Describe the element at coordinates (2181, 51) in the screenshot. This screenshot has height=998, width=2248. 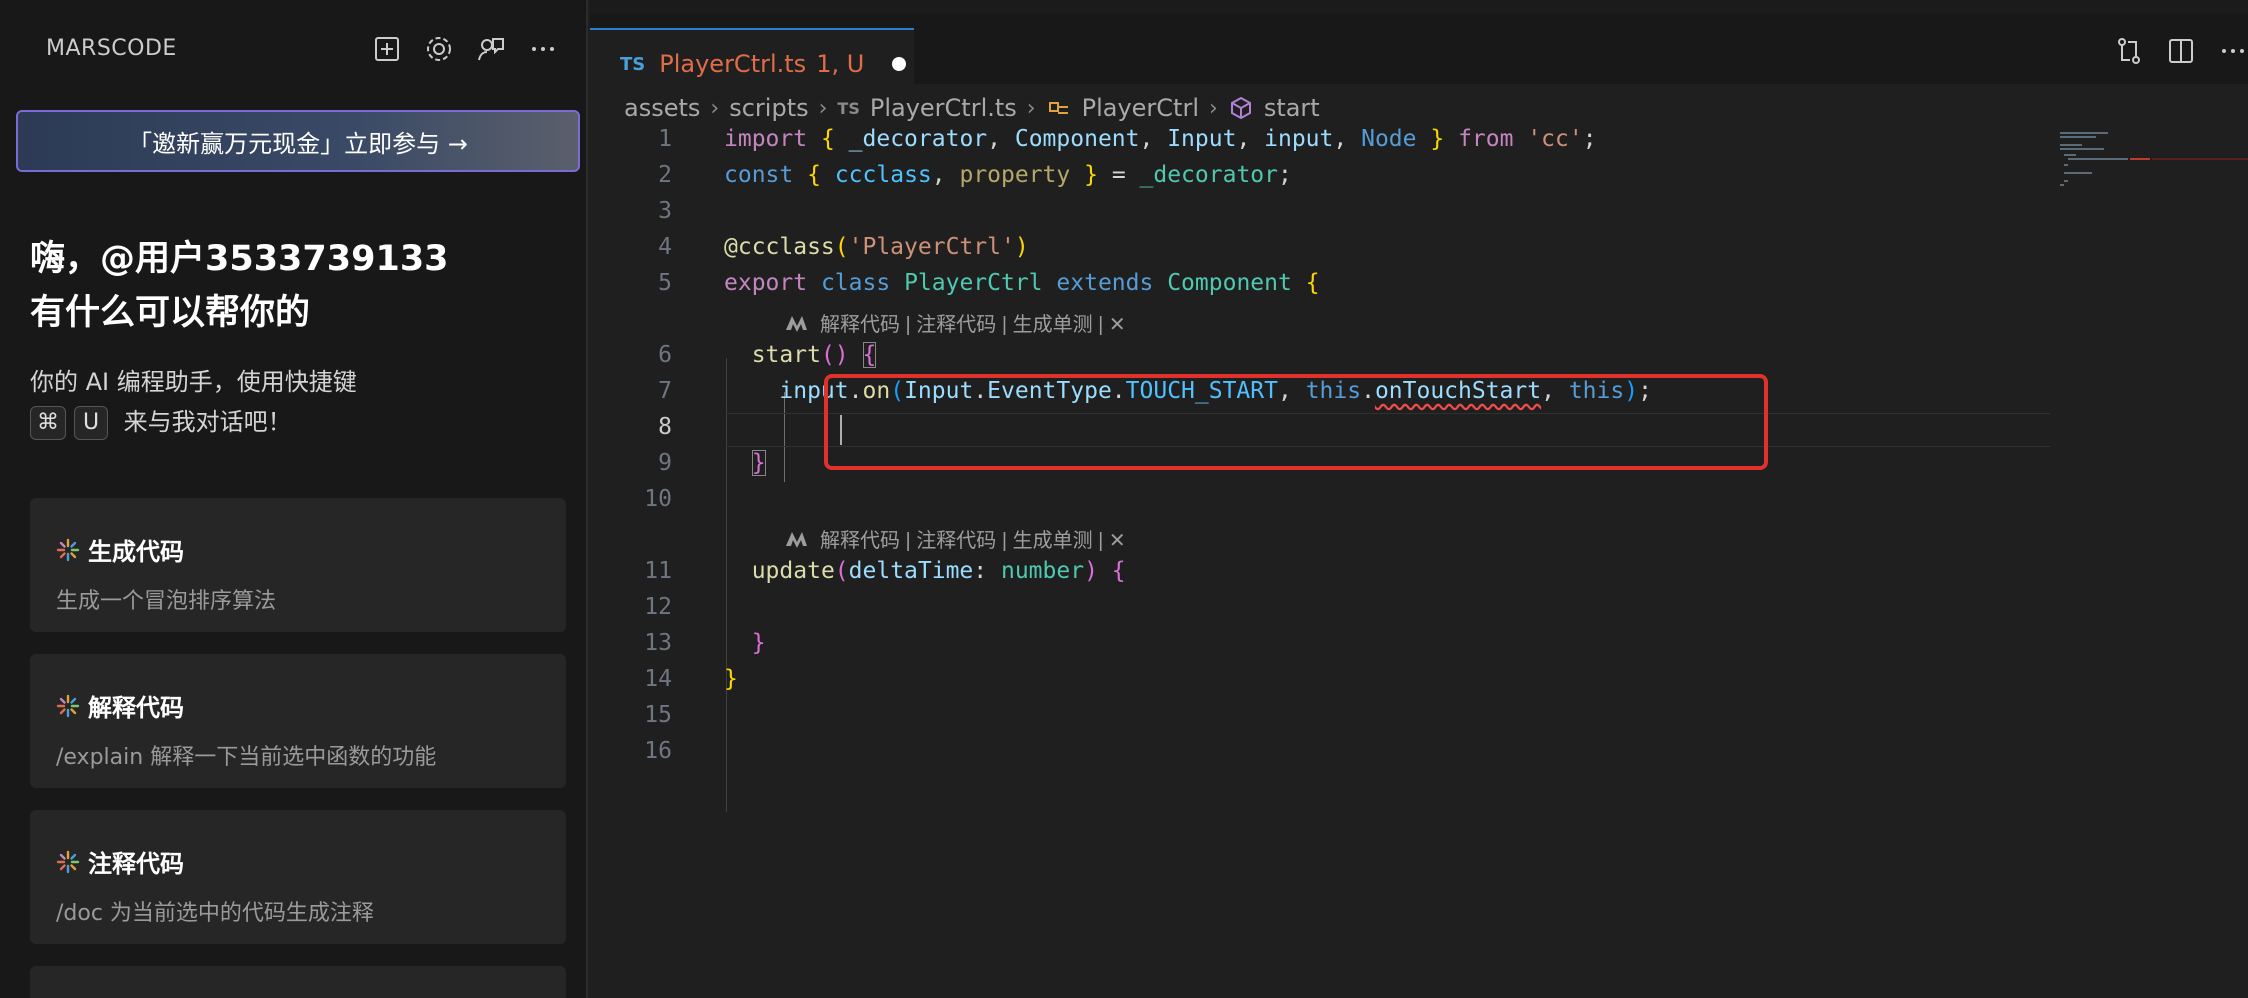
I see `split-editor-icon` at that location.